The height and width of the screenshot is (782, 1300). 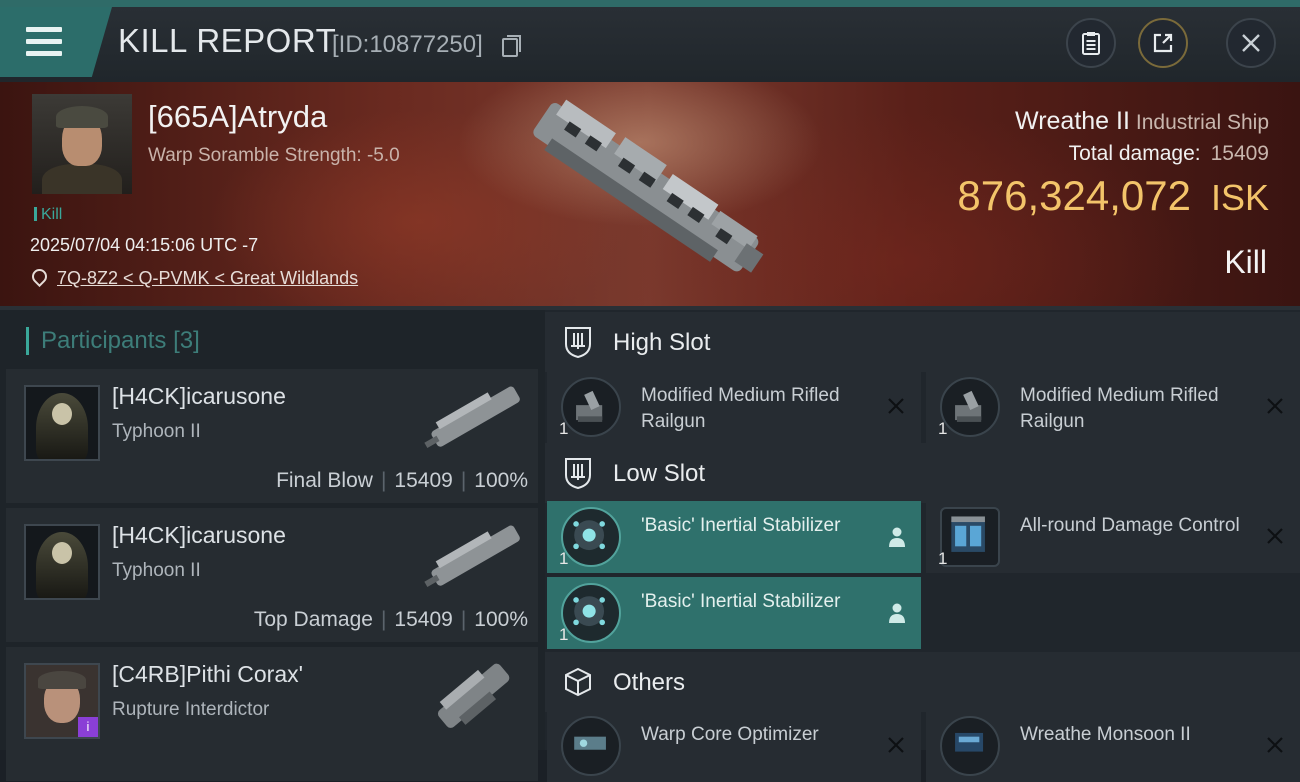 I want to click on module-name: Warp Core Optimizer, so click(x=730, y=734).